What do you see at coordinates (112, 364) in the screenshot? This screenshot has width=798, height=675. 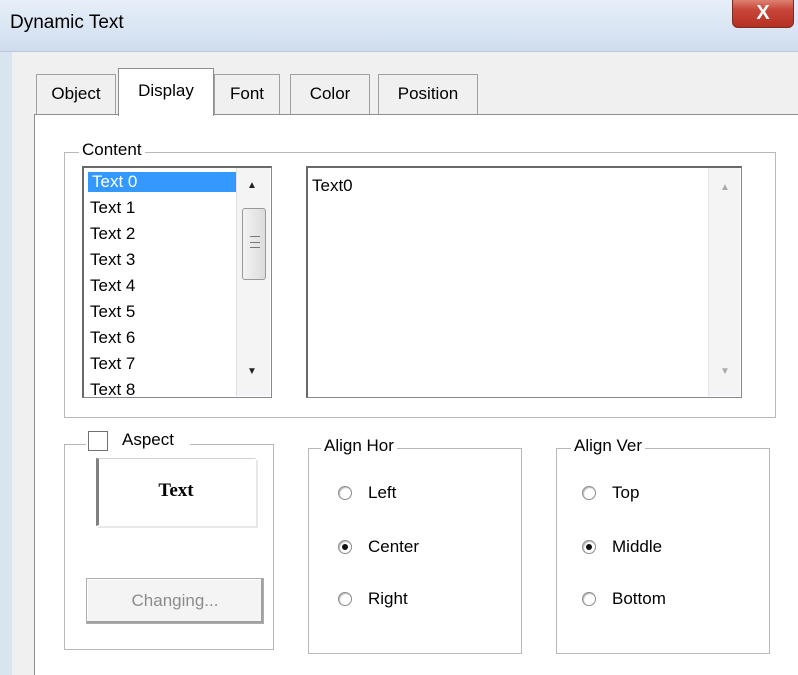 I see `list-item: Text 7` at bounding box center [112, 364].